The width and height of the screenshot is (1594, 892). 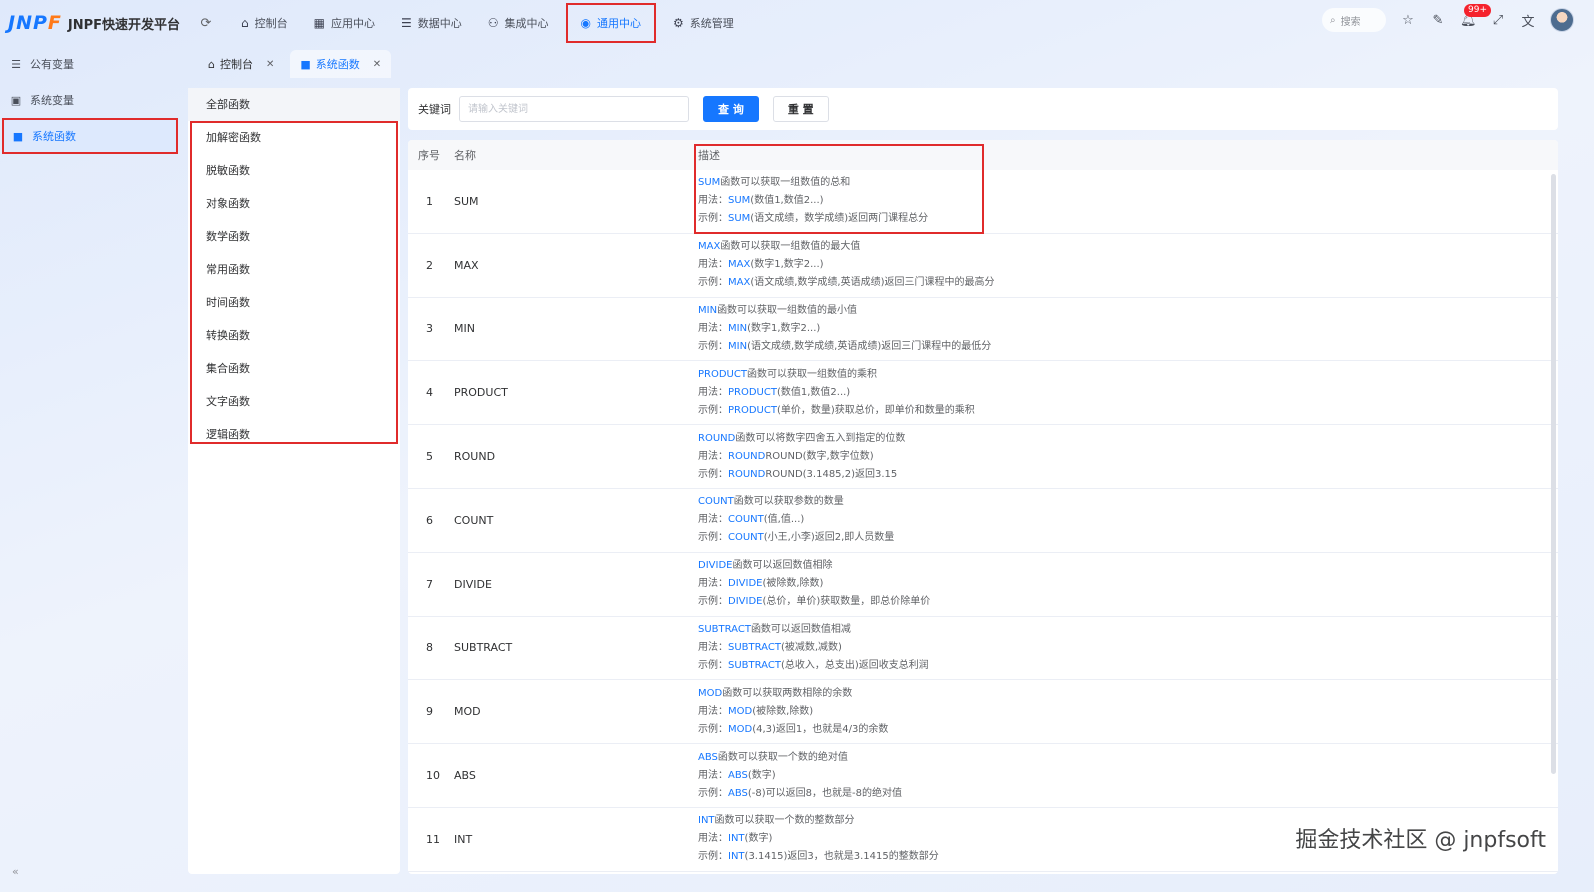 I want to click on row-no: 6, so click(x=429, y=520).